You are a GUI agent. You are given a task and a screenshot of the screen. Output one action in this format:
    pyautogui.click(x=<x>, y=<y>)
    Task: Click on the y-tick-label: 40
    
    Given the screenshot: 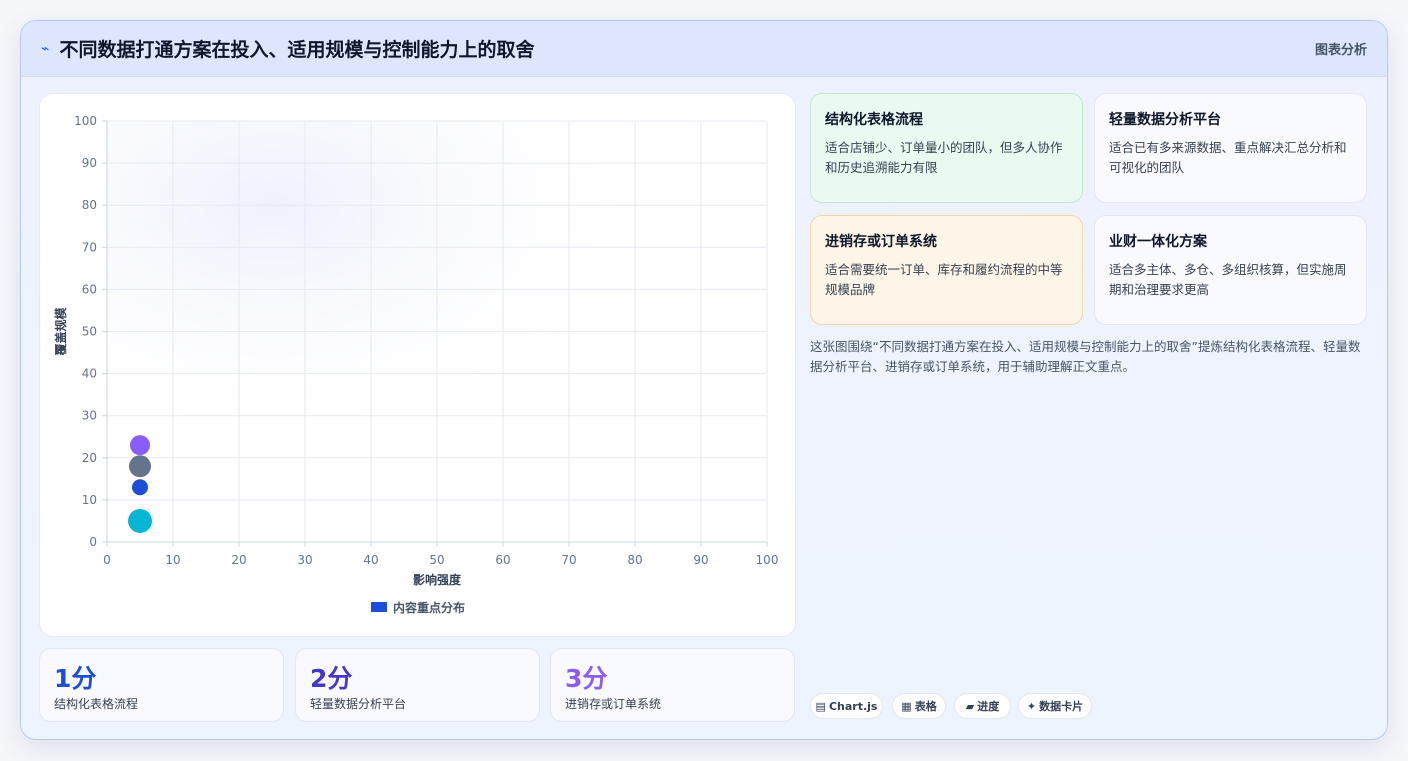 What is the action you would take?
    pyautogui.click(x=89, y=374)
    